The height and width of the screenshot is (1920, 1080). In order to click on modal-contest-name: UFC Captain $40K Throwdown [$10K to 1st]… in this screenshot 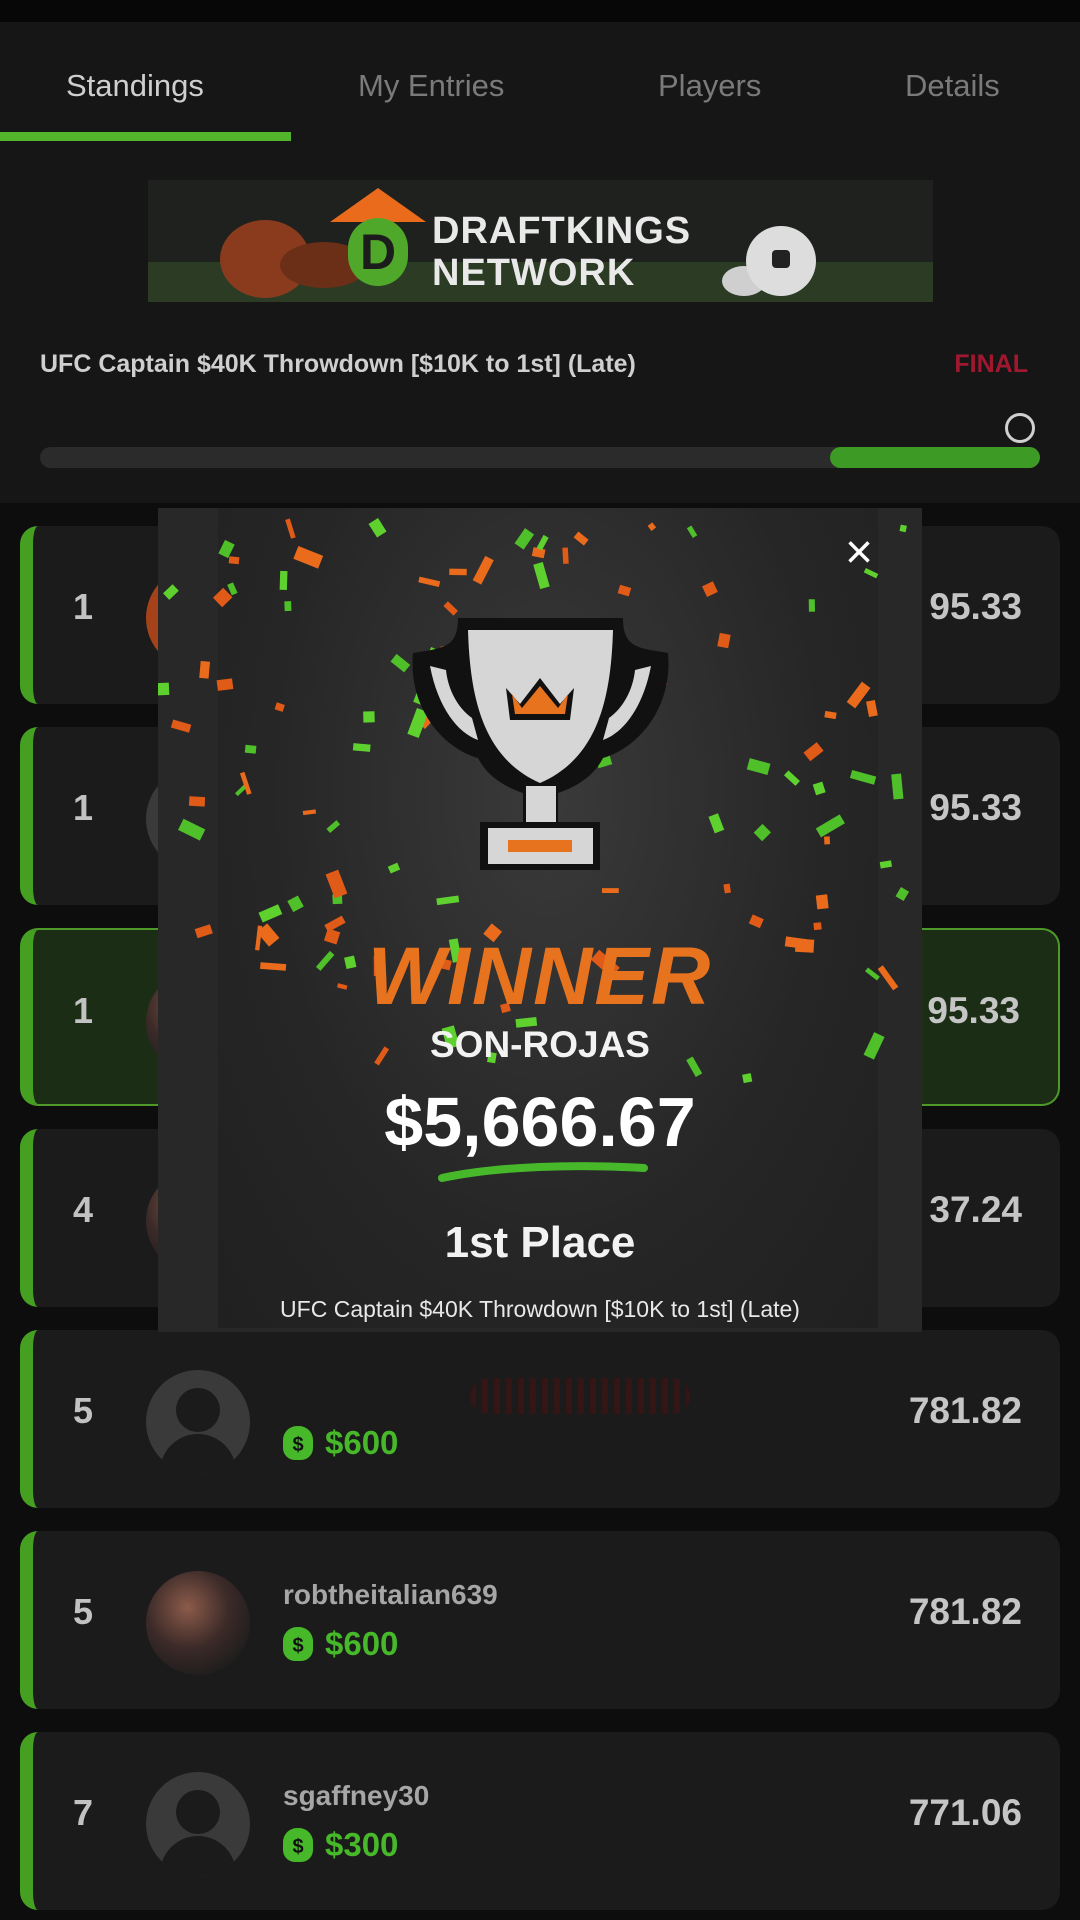, I will do `click(540, 1309)`.